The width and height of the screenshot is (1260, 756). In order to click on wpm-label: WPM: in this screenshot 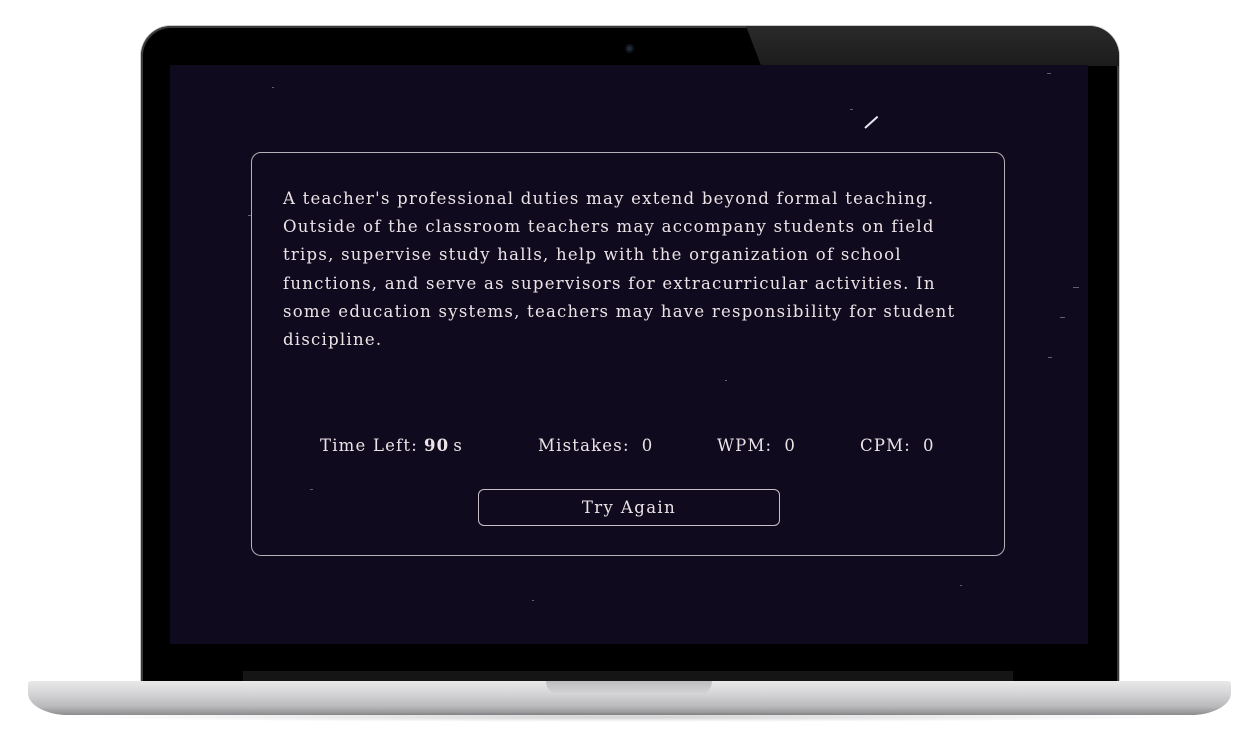, I will do `click(745, 445)`.